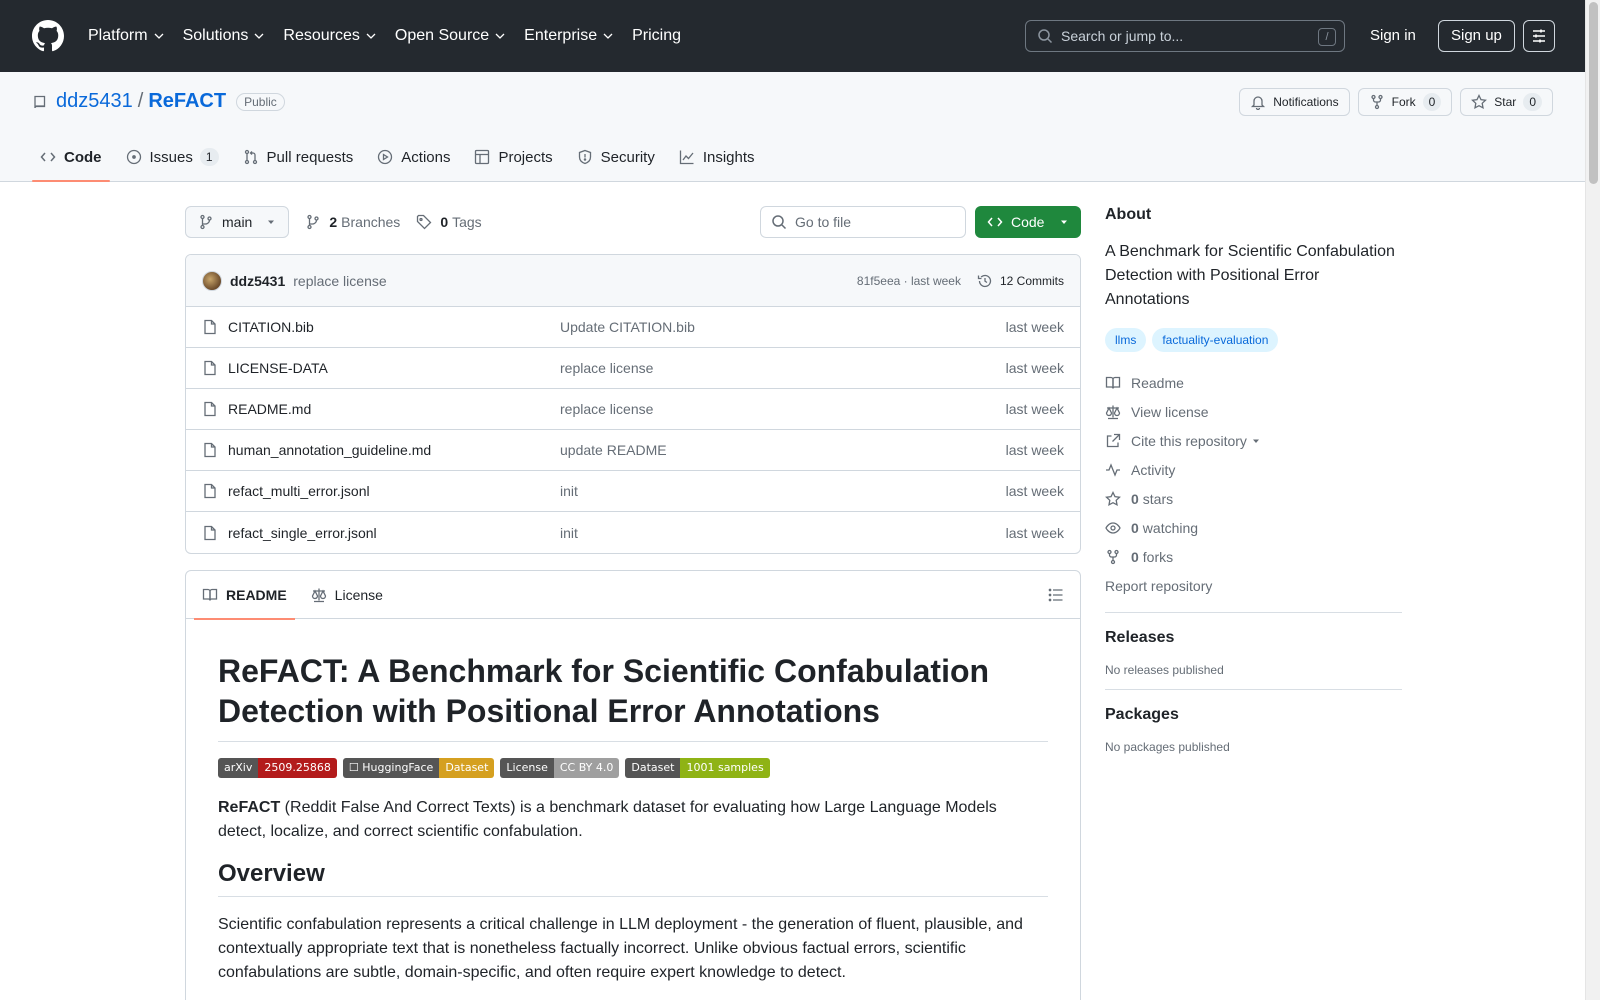 This screenshot has width=1600, height=1000. What do you see at coordinates (1126, 340) in the screenshot?
I see `topic-tag: llms` at bounding box center [1126, 340].